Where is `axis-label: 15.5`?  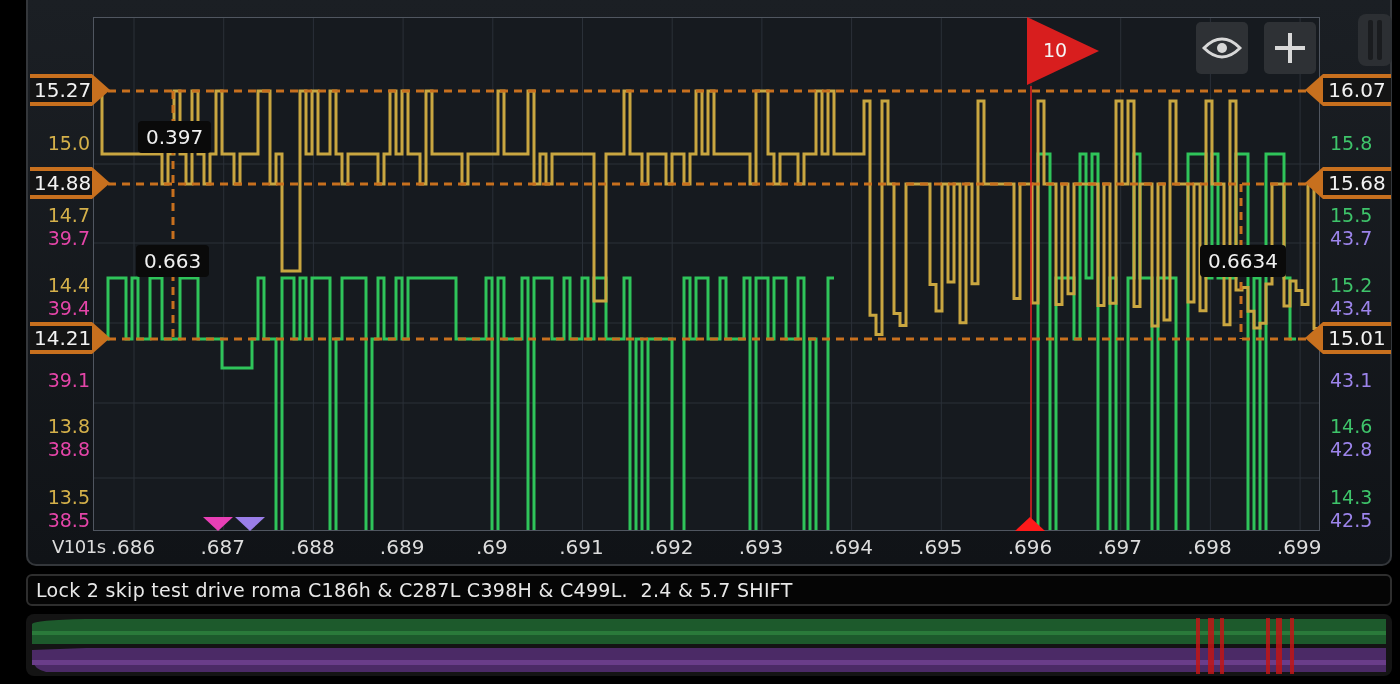
axis-label: 15.5 is located at coordinates (1352, 215).